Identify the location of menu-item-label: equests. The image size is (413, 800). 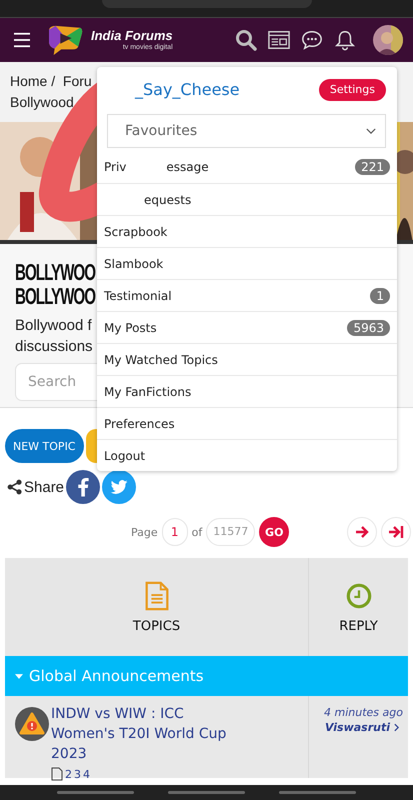
(168, 199).